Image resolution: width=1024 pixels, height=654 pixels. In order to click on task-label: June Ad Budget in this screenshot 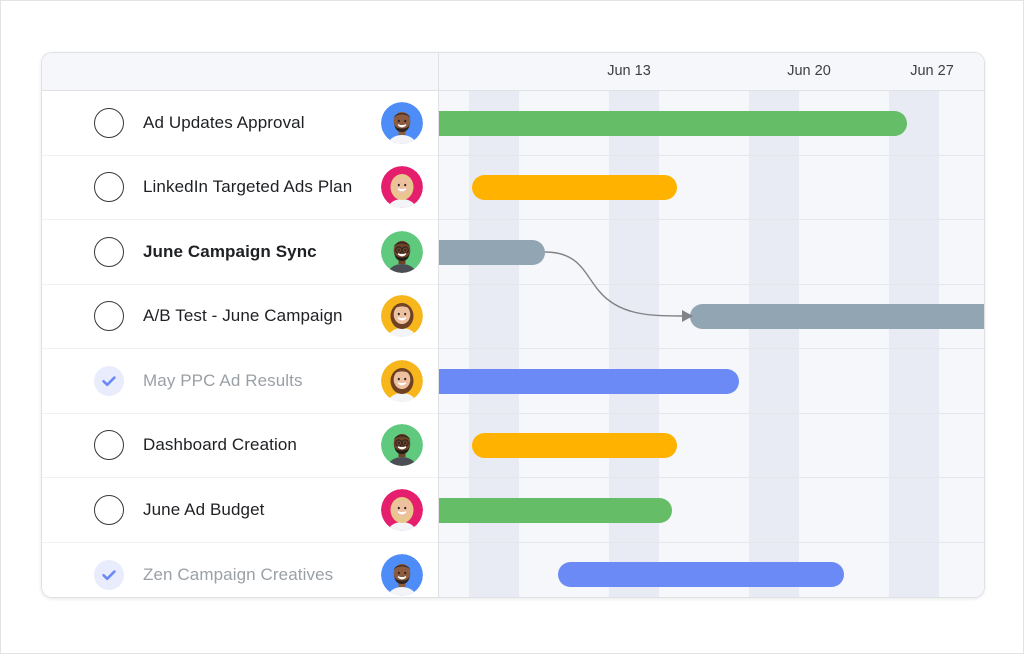, I will do `click(204, 509)`.